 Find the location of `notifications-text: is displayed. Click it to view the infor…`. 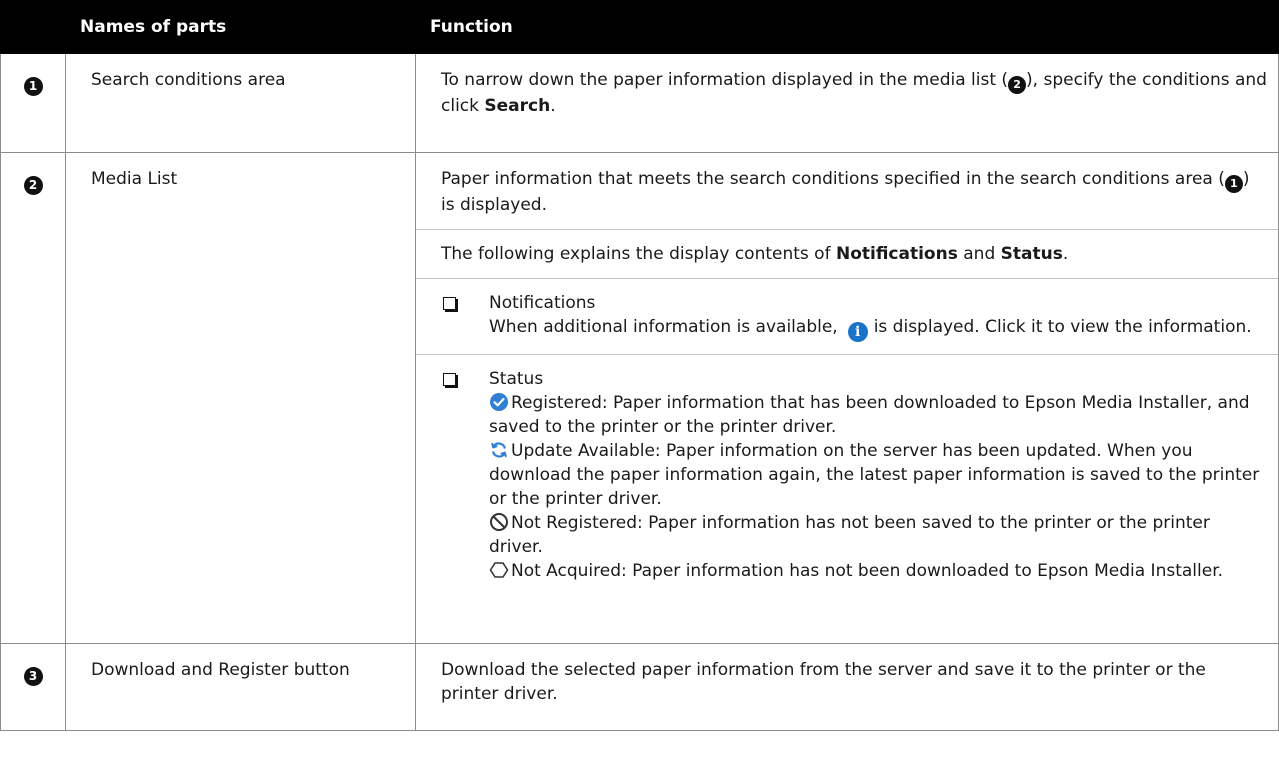

notifications-text: is displayed. Click it to view the infor… is located at coordinates (1062, 327).